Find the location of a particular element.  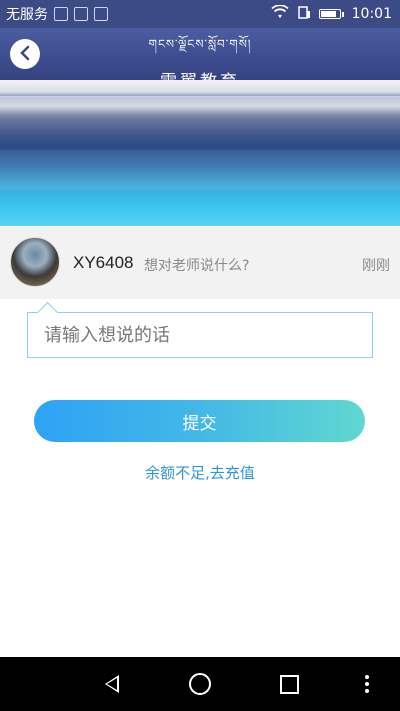

system-nav-bar is located at coordinates (200, 684).